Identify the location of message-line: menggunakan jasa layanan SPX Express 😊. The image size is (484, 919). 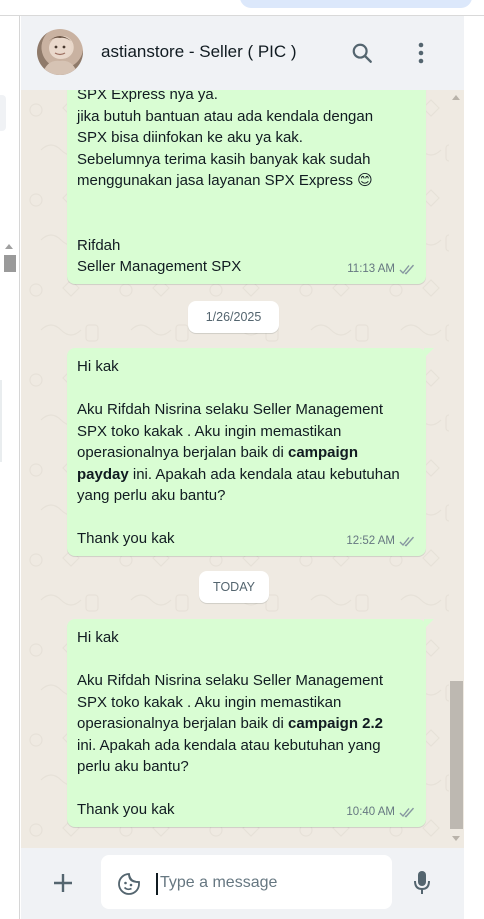
(225, 180).